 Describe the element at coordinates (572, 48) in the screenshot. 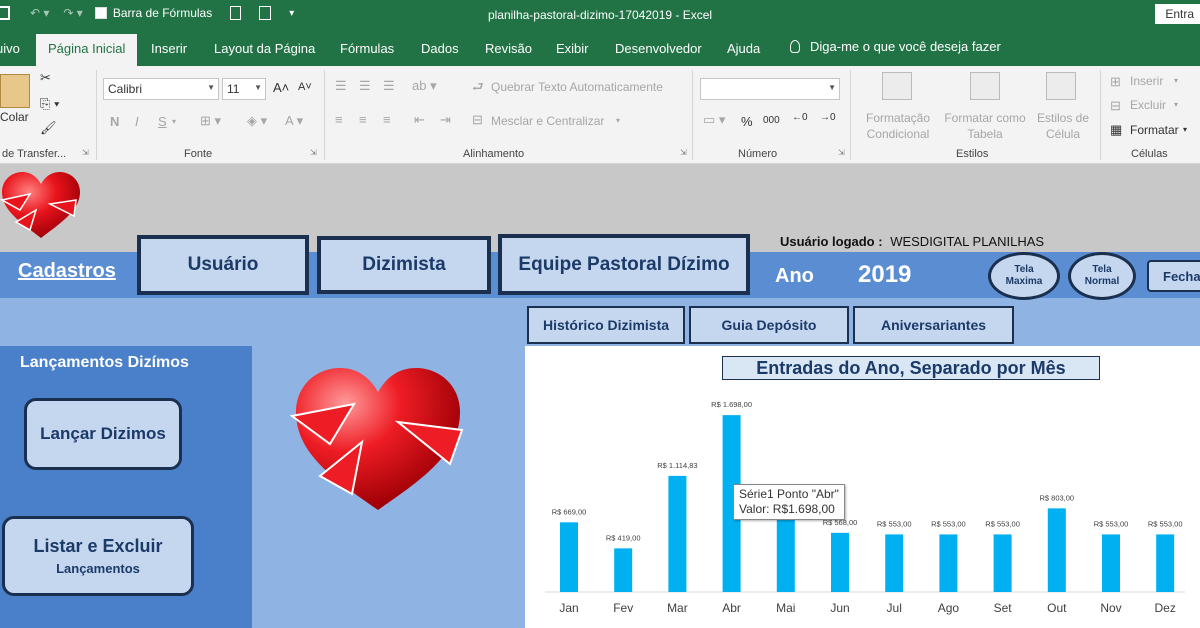

I see `tab-exibir: Exibir` at that location.